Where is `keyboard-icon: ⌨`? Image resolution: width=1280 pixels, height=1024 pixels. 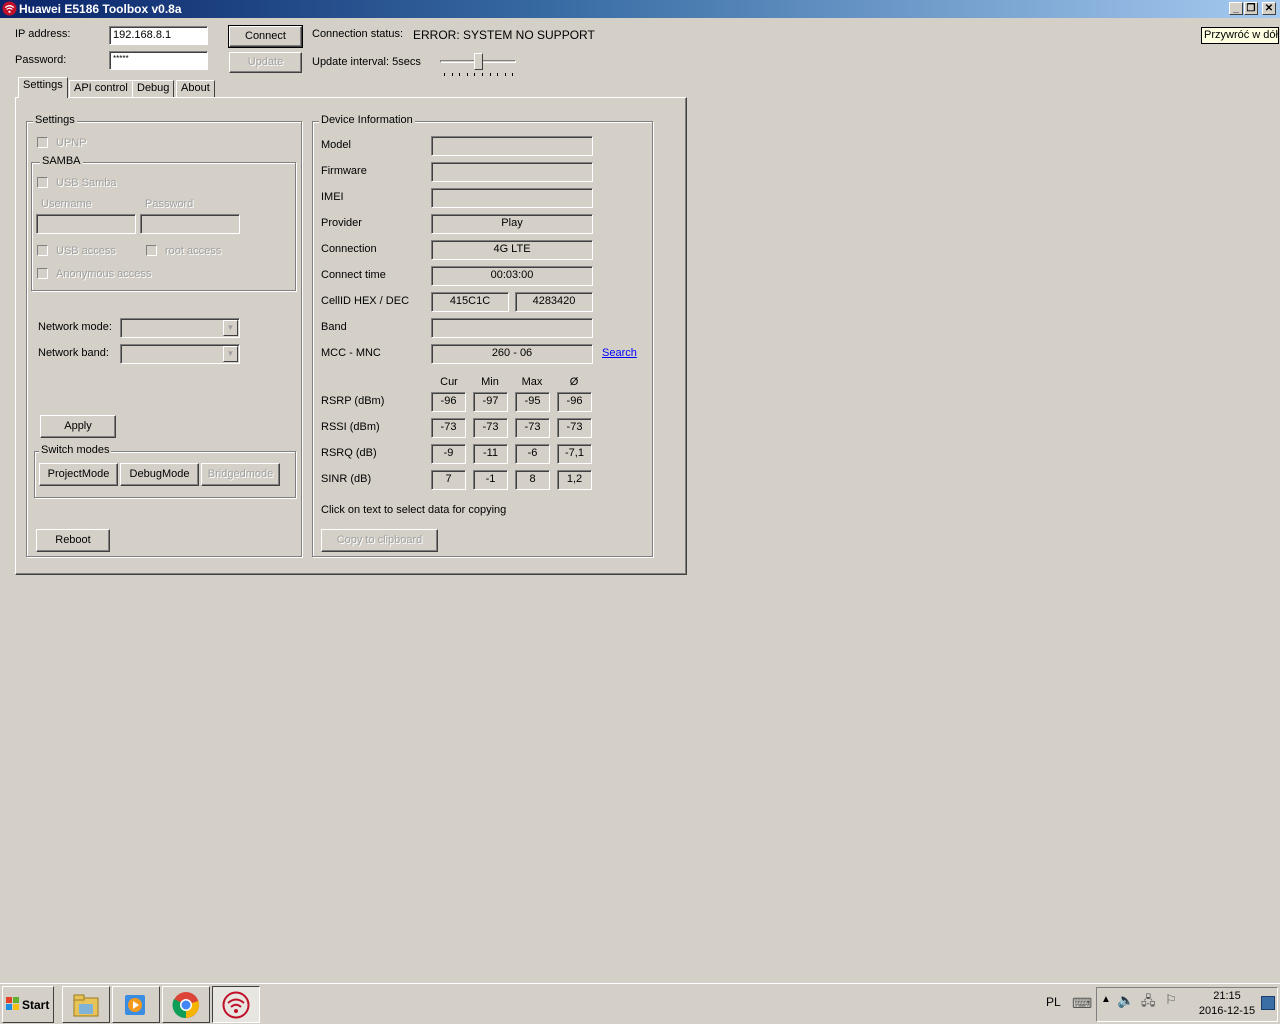
keyboard-icon: ⌨ is located at coordinates (1082, 1003).